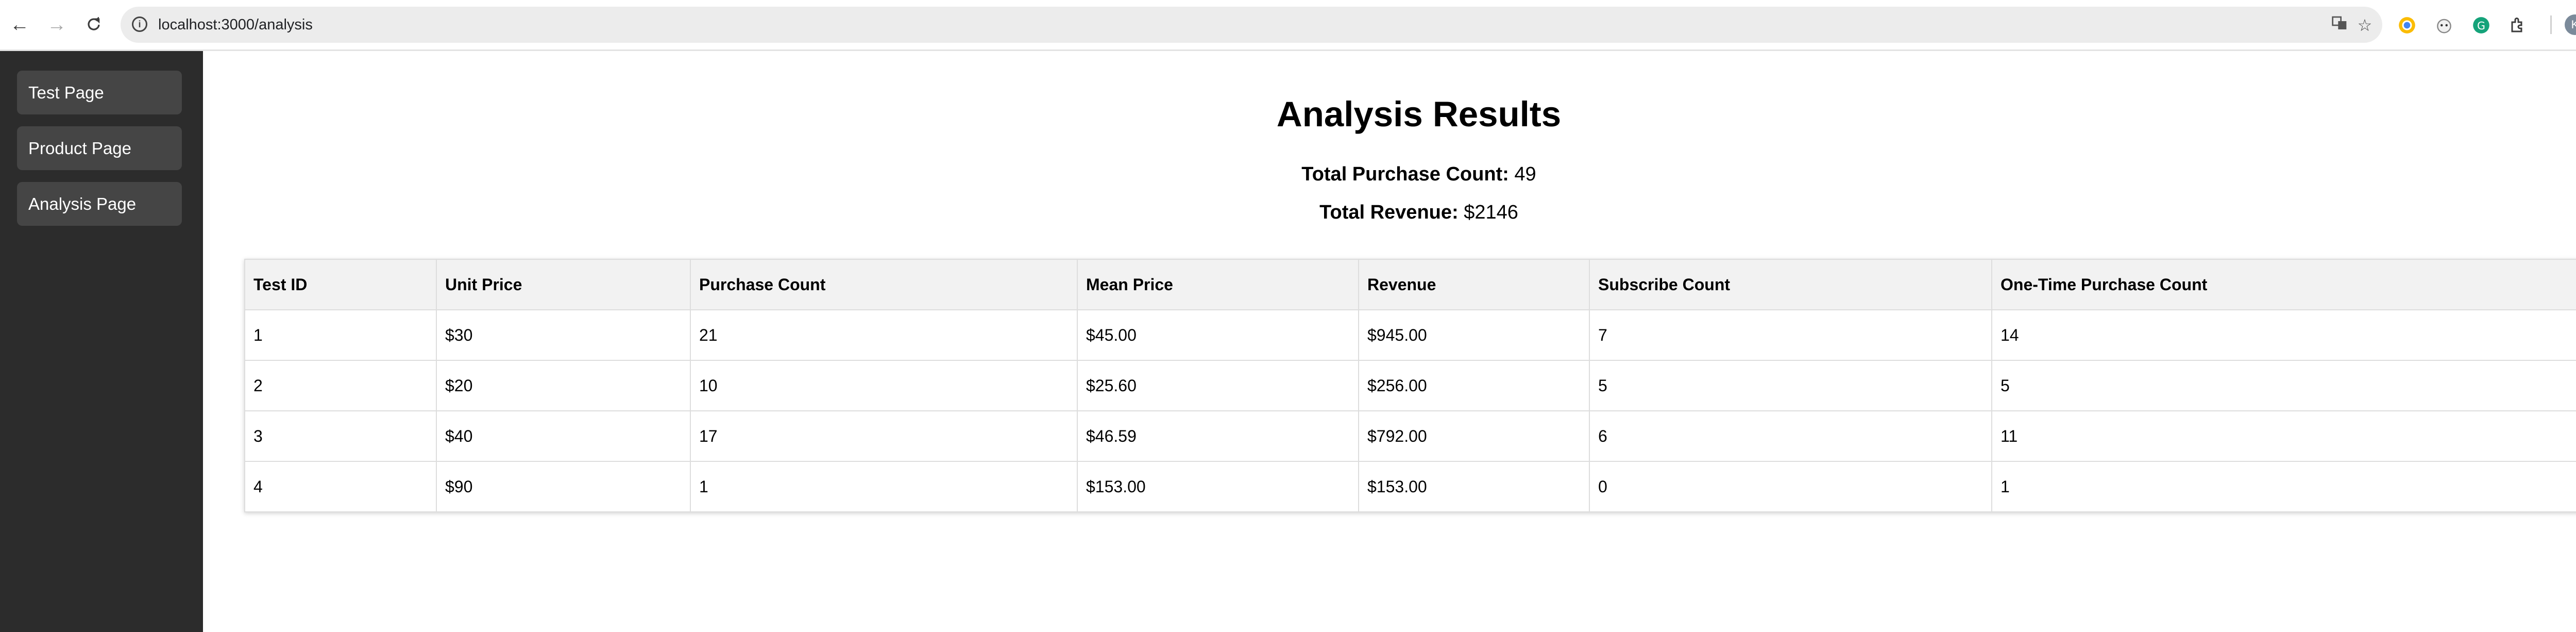 The image size is (2576, 632). I want to click on total-purchase-count: Total Purchase Count: 49, so click(1389, 174).